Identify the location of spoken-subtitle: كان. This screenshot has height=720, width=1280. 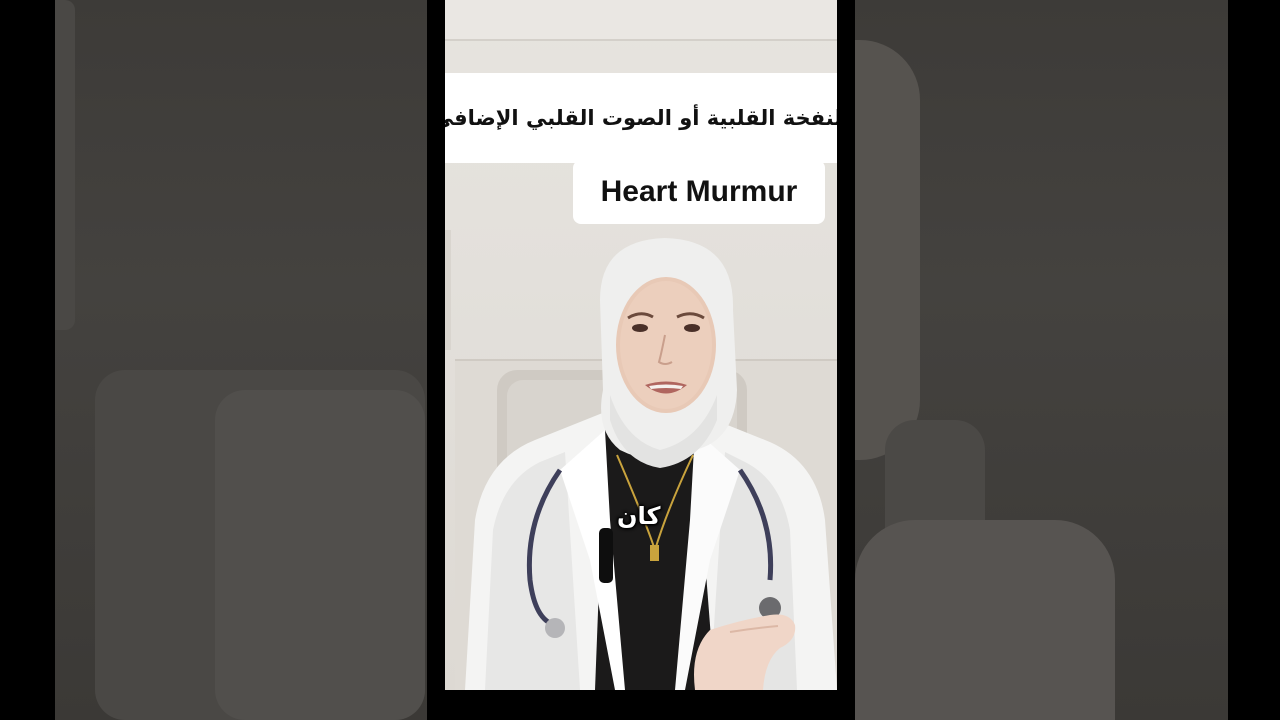
(639, 516).